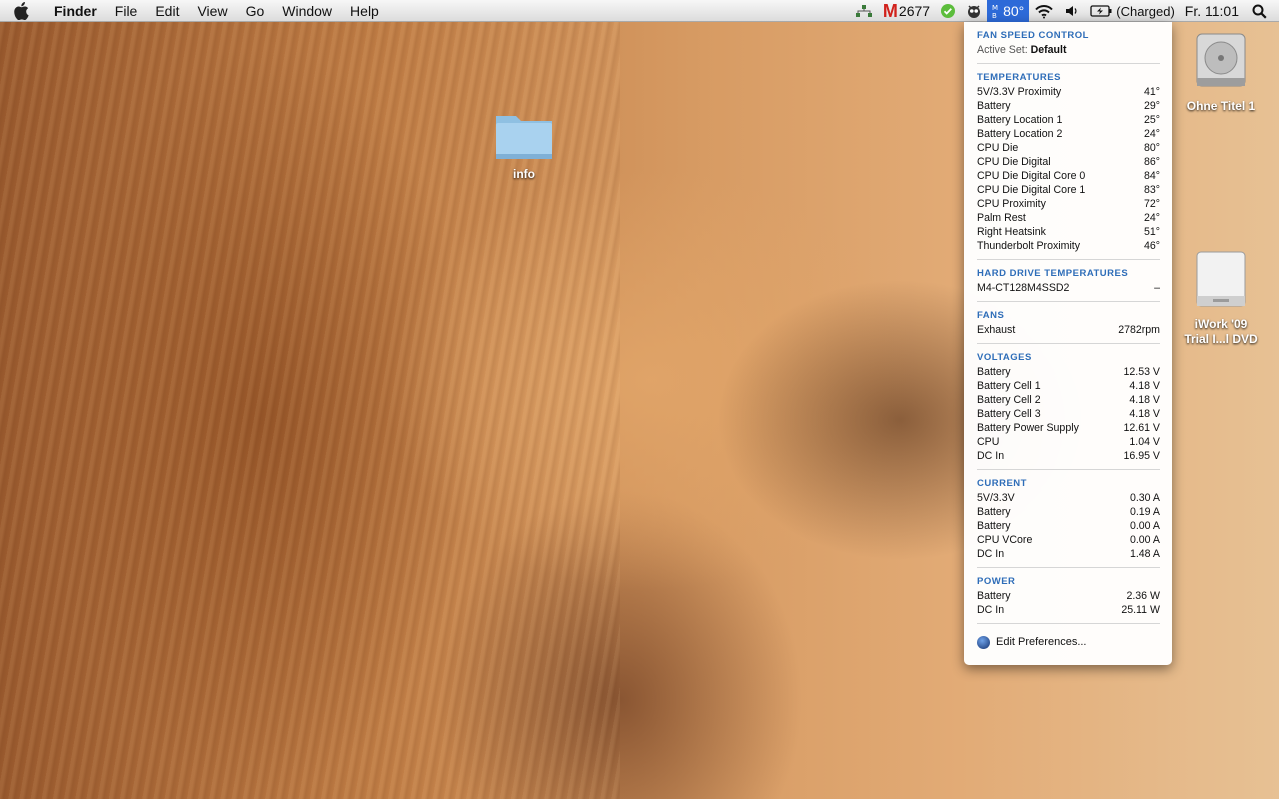  Describe the element at coordinates (1068, 148) in the screenshot. I see `temperatures-row: CPU Die 80°` at that location.